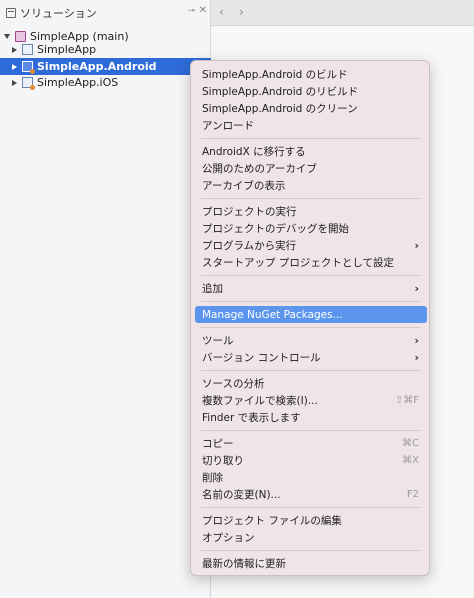  I want to click on menu-item-view-archives: アーカイブの表示, so click(311, 185).